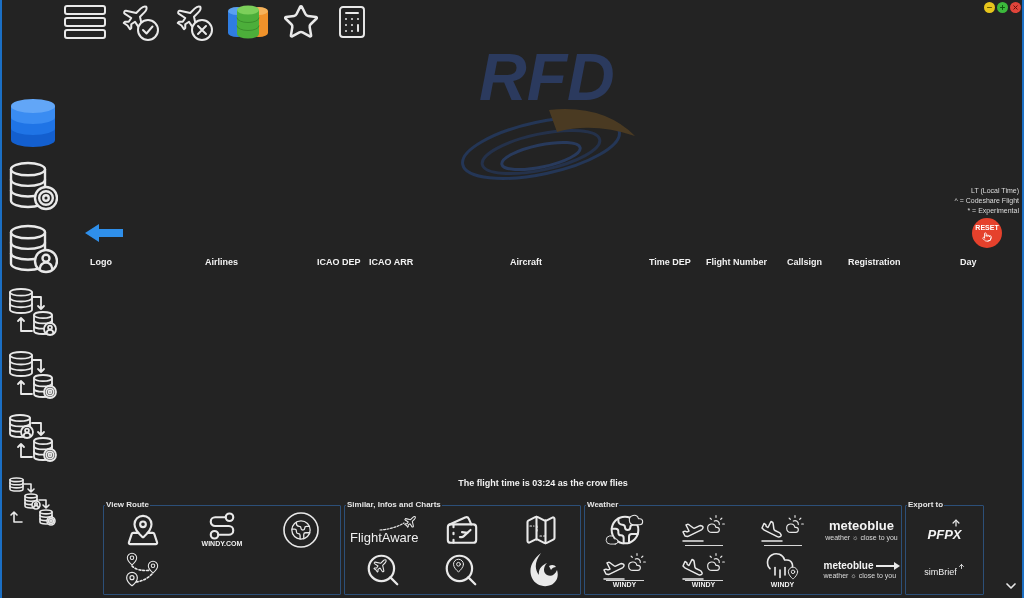 This screenshot has width=1024, height=598. Describe the element at coordinates (526, 262) in the screenshot. I see `column-header: Aircraft` at that location.